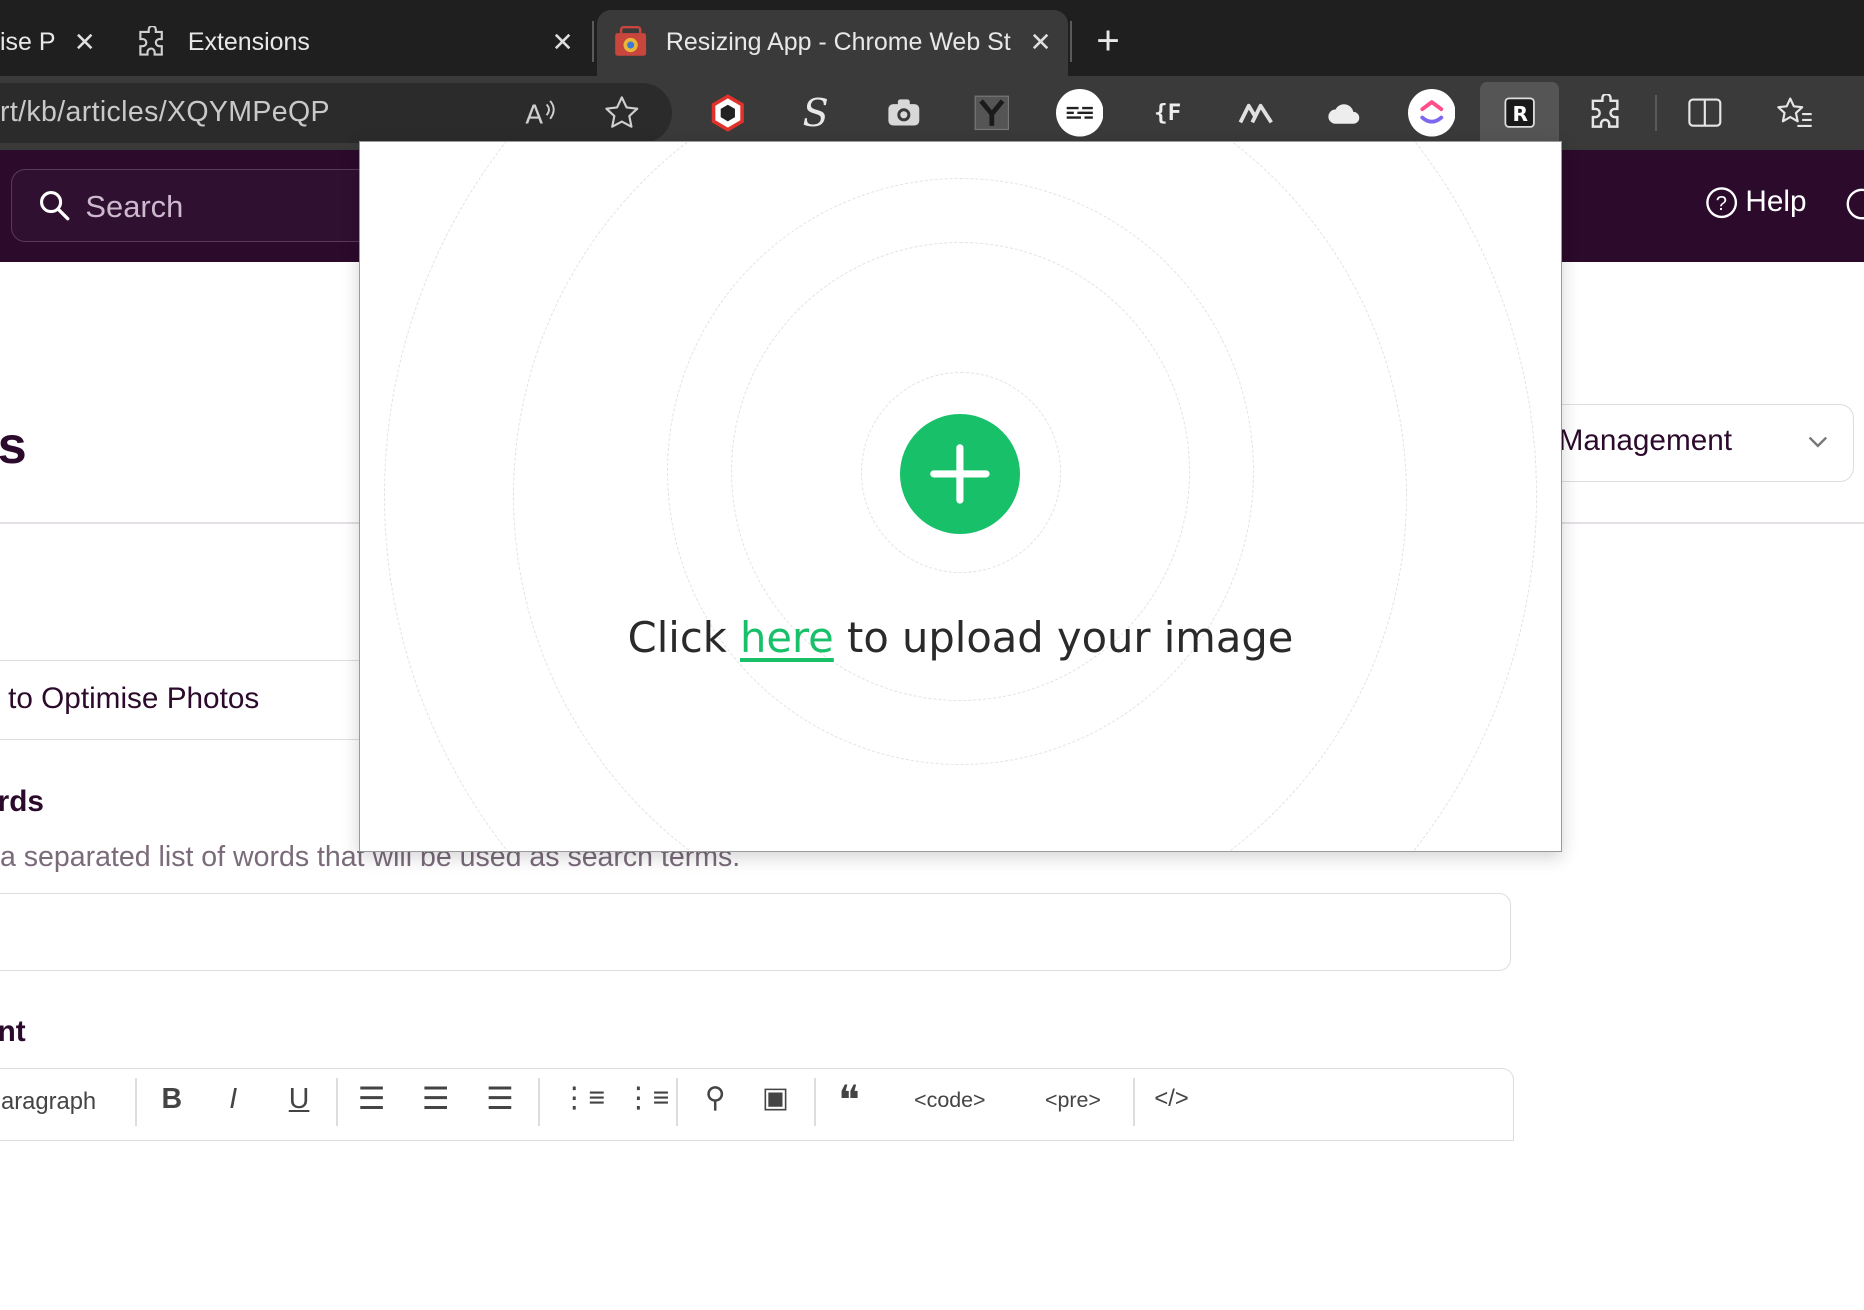 The image size is (1864, 1310). I want to click on chevron-down-icon, so click(1817, 442).